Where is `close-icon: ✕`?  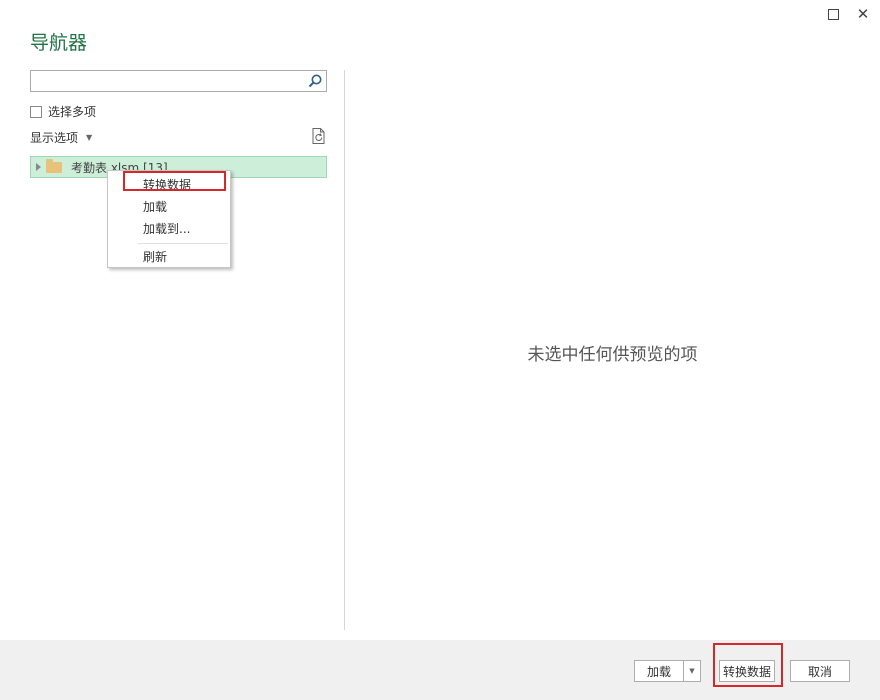 close-icon: ✕ is located at coordinates (863, 14).